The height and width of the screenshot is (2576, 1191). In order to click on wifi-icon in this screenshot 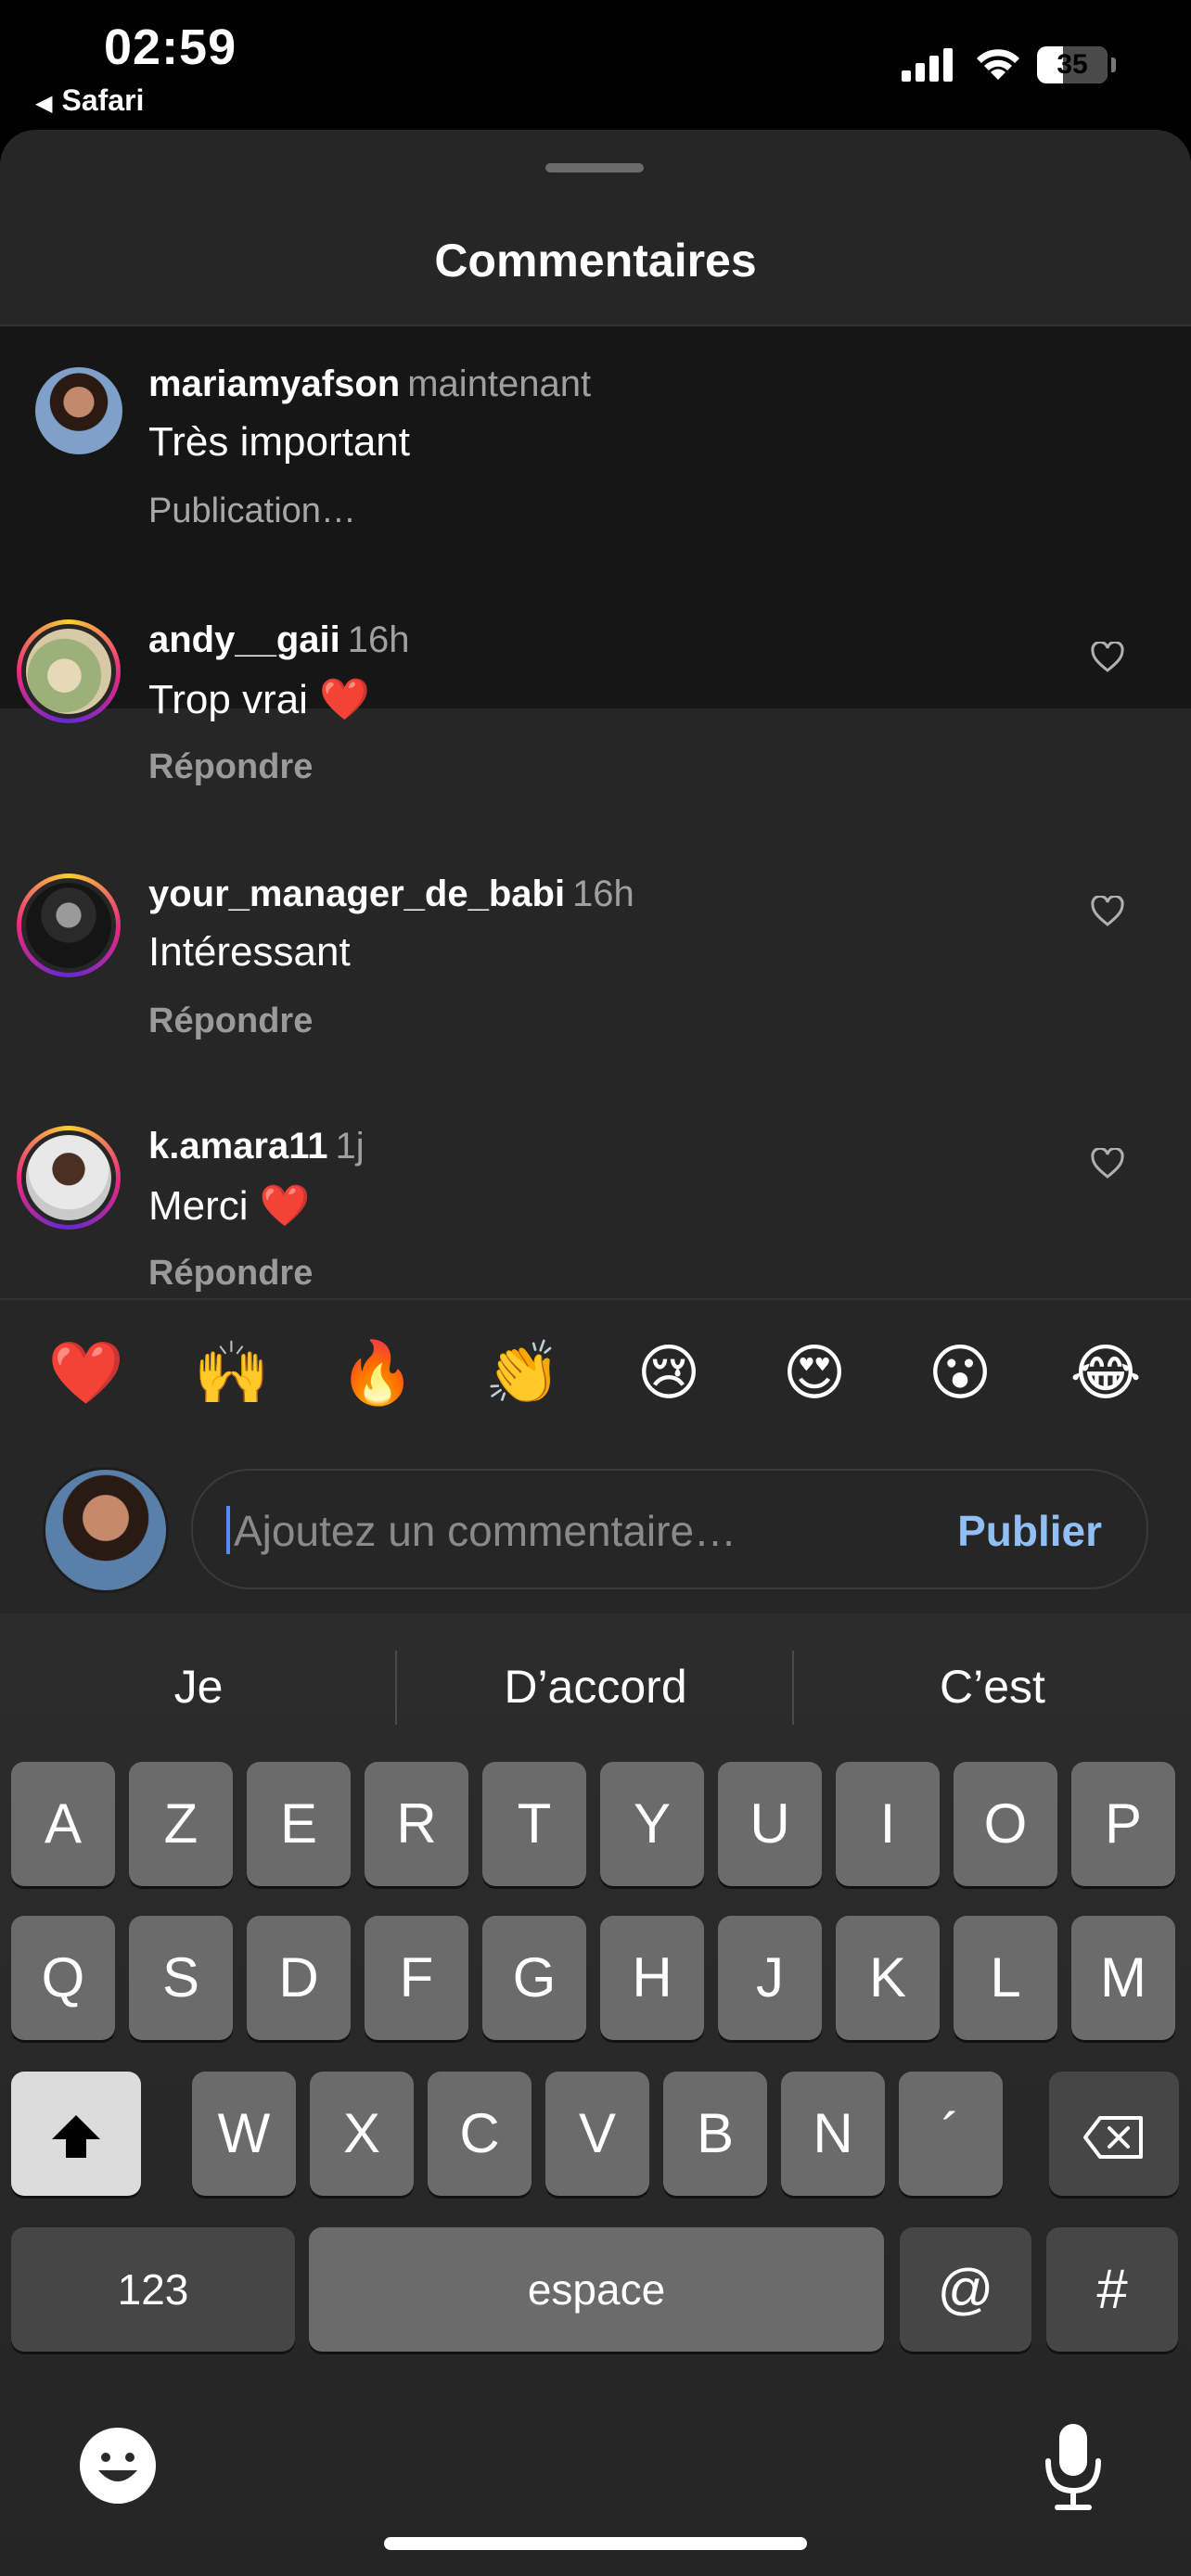, I will do `click(998, 64)`.